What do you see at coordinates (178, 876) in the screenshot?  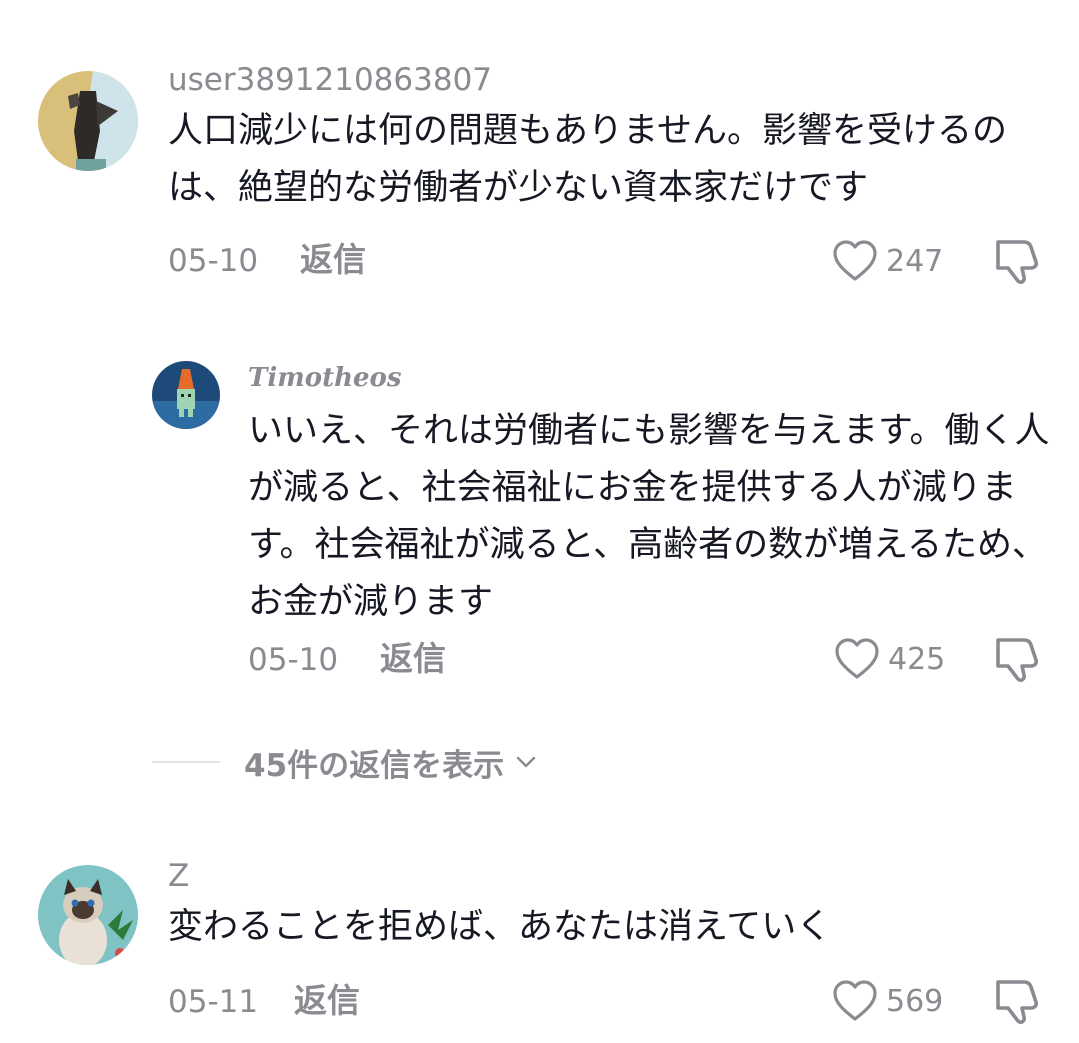 I see `comment-username: Z` at bounding box center [178, 876].